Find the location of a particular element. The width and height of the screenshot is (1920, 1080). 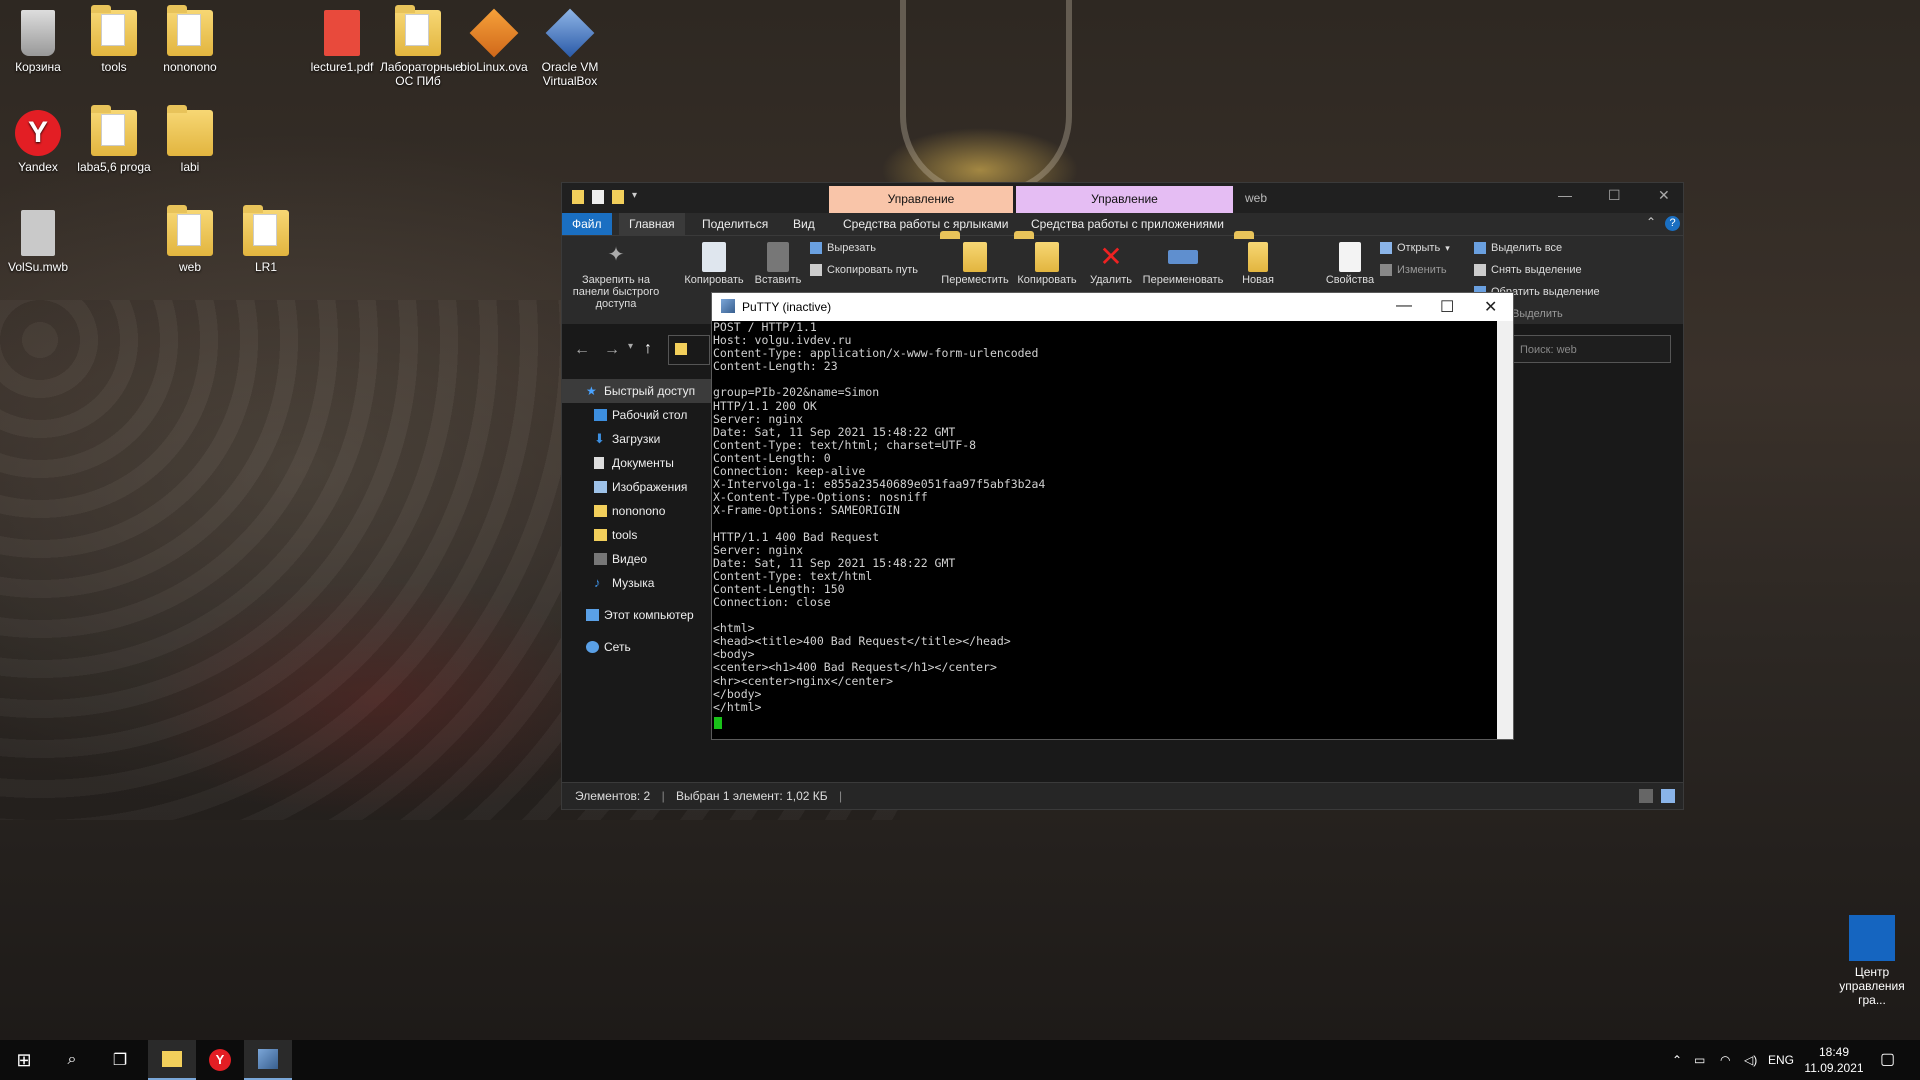

select-none-button: Снять выделение is located at coordinates (1528, 270).